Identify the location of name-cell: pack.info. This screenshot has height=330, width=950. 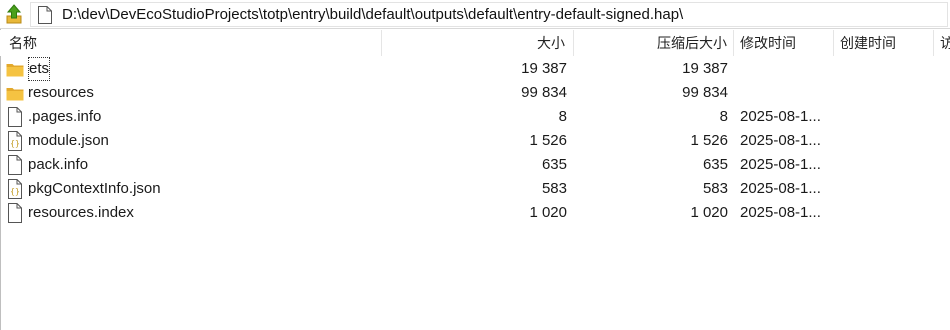
(190, 165).